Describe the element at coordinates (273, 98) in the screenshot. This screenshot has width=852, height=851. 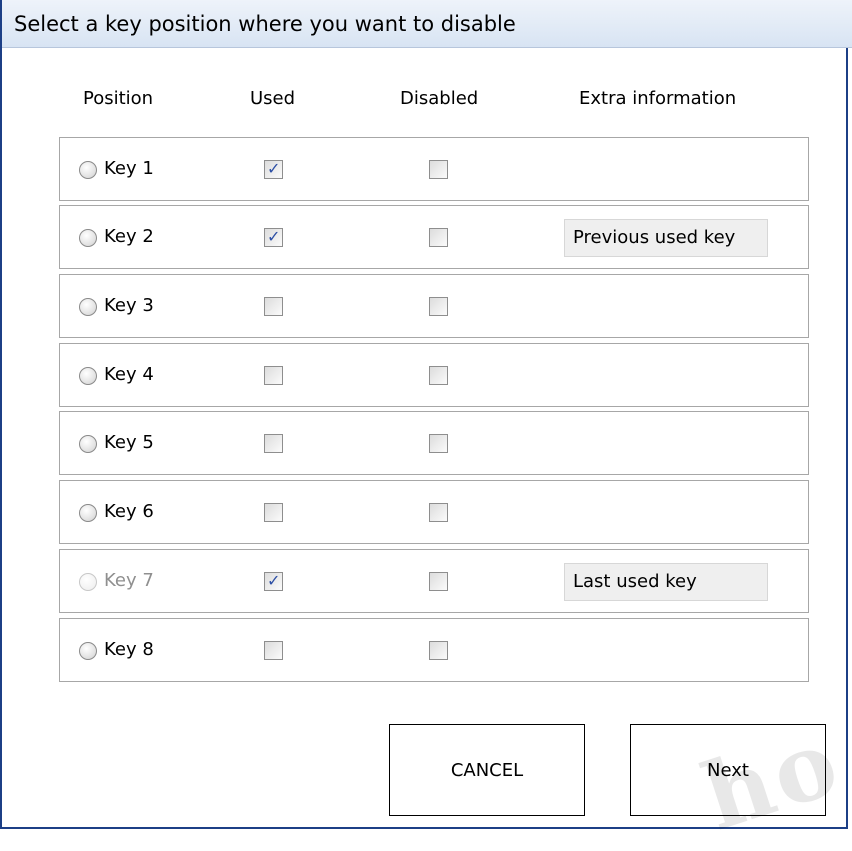
I see `header-used: Used` at that location.